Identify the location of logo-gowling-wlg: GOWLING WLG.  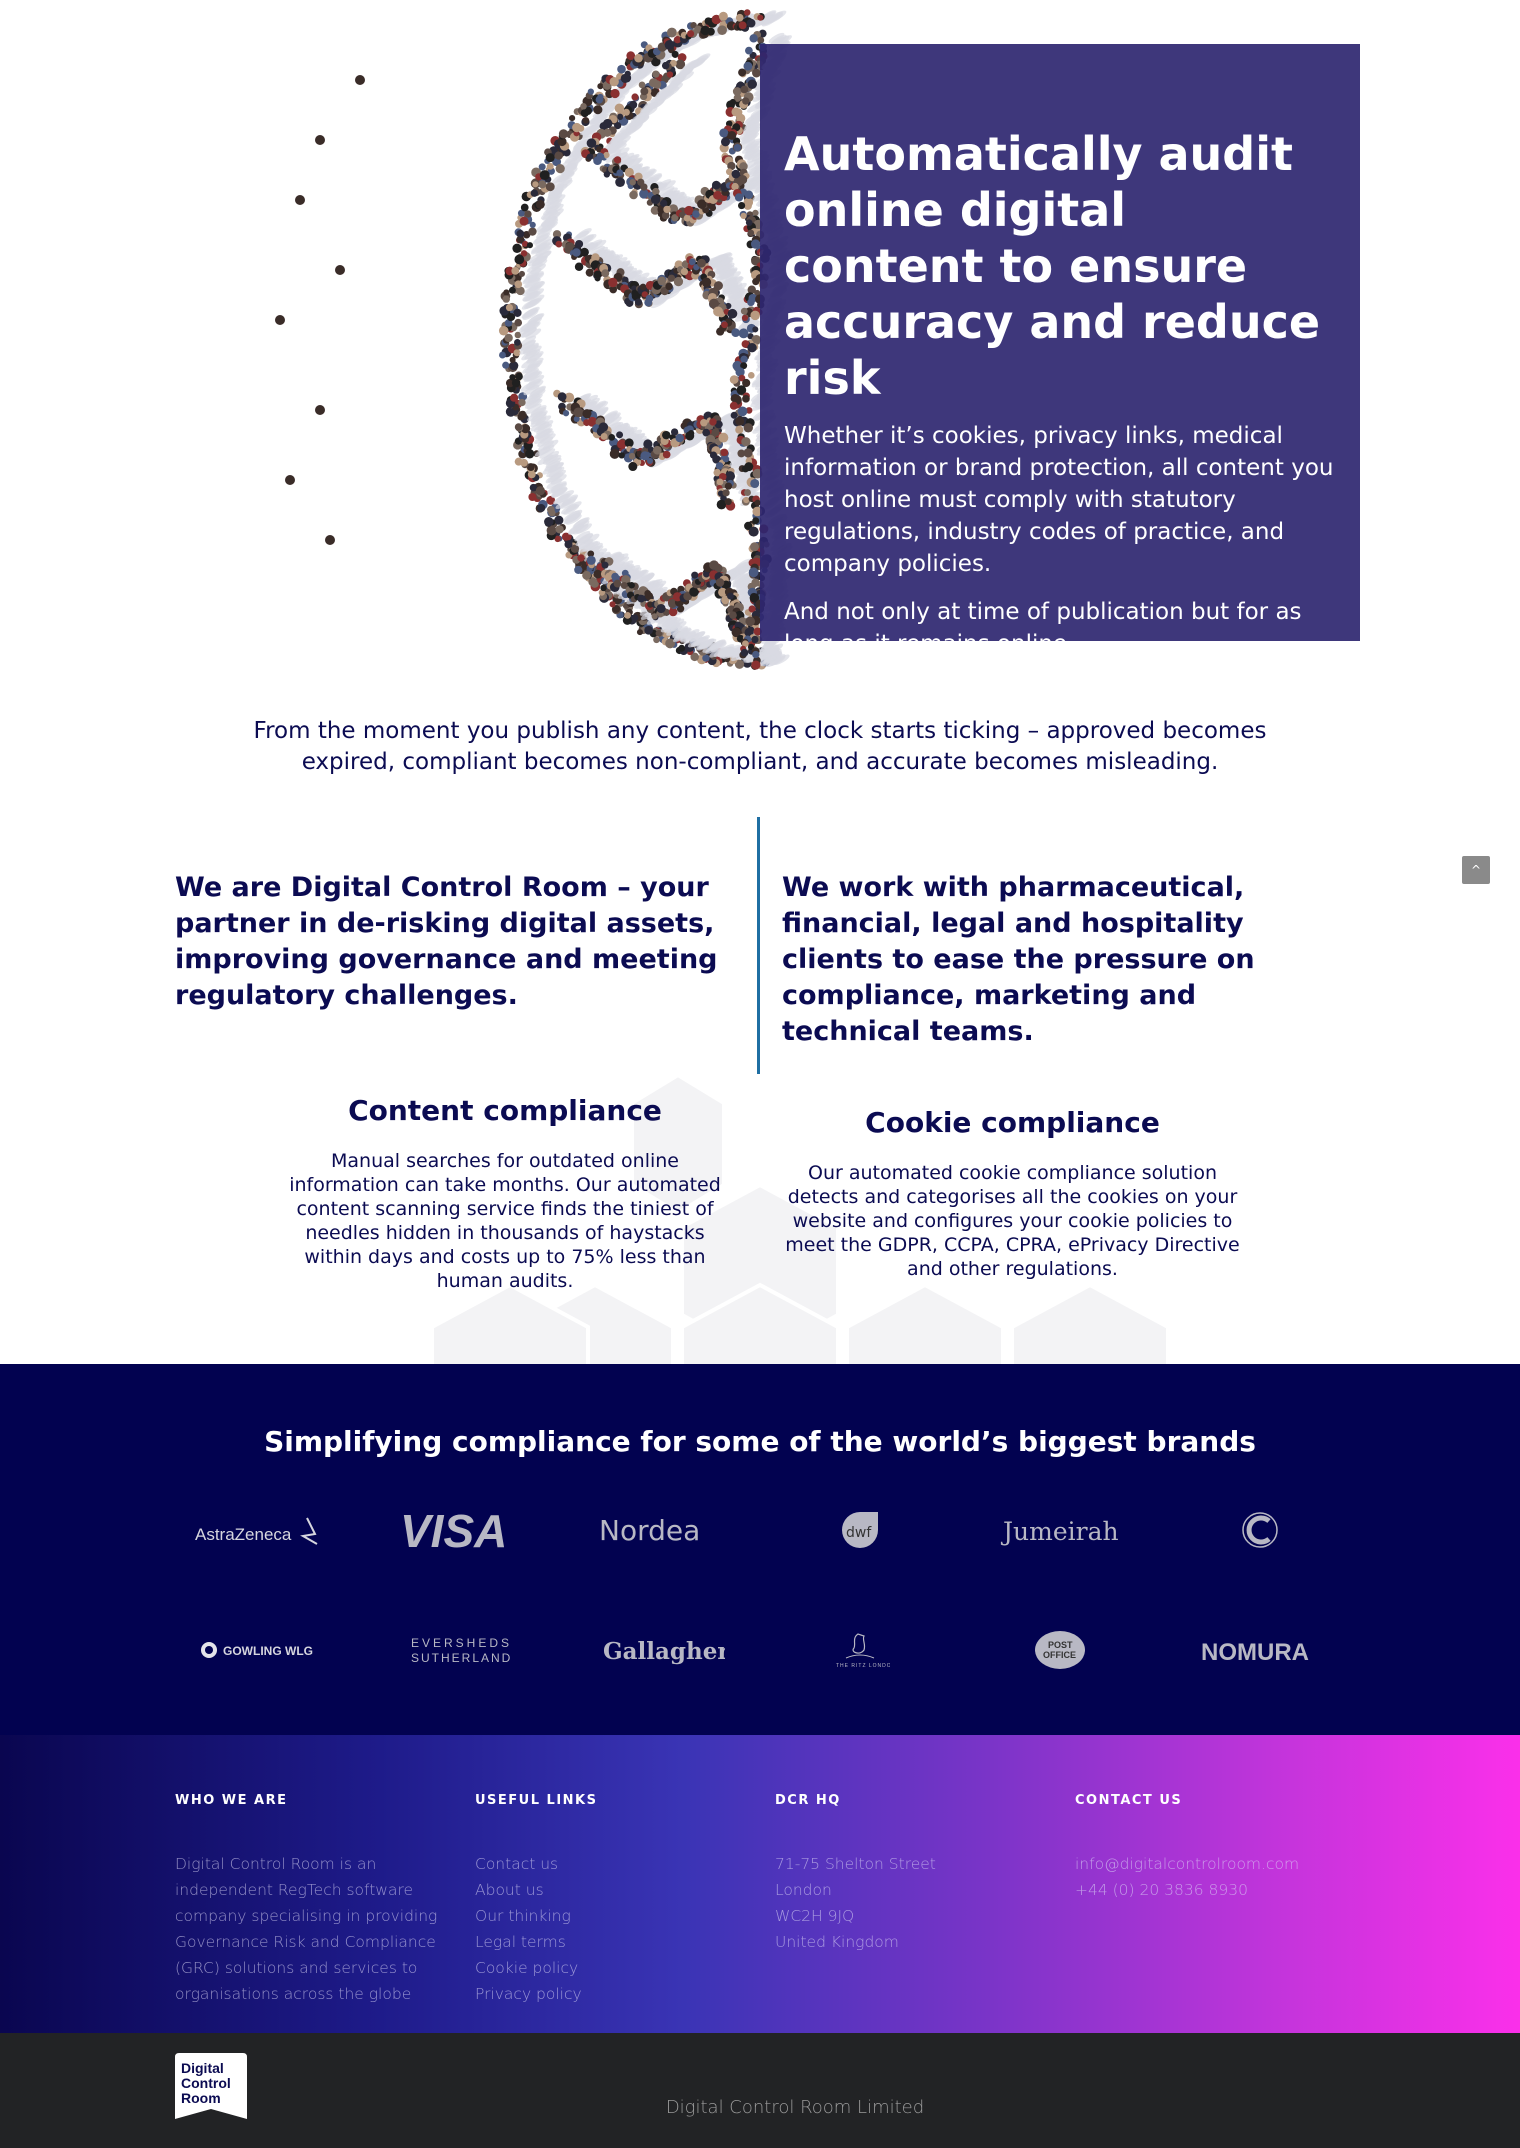
(260, 1650).